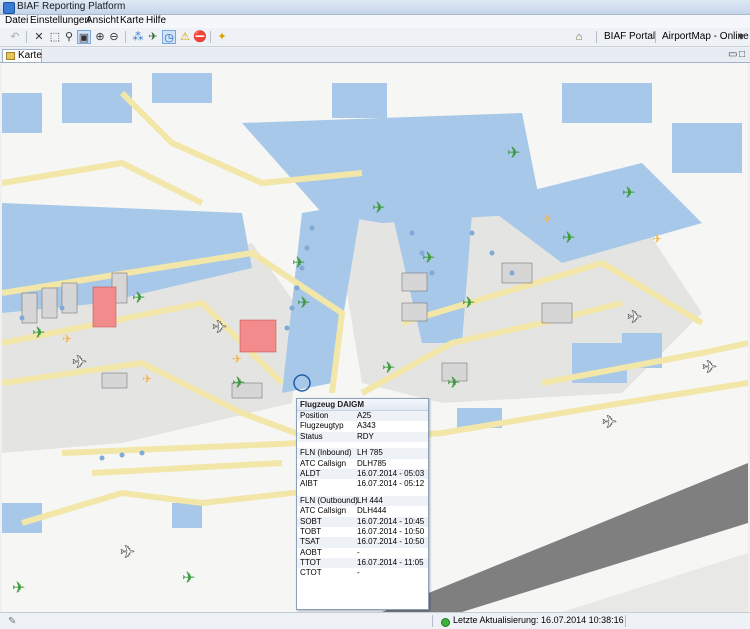  Describe the element at coordinates (742, 54) in the screenshot. I see `maximize-view-icon: □` at that location.